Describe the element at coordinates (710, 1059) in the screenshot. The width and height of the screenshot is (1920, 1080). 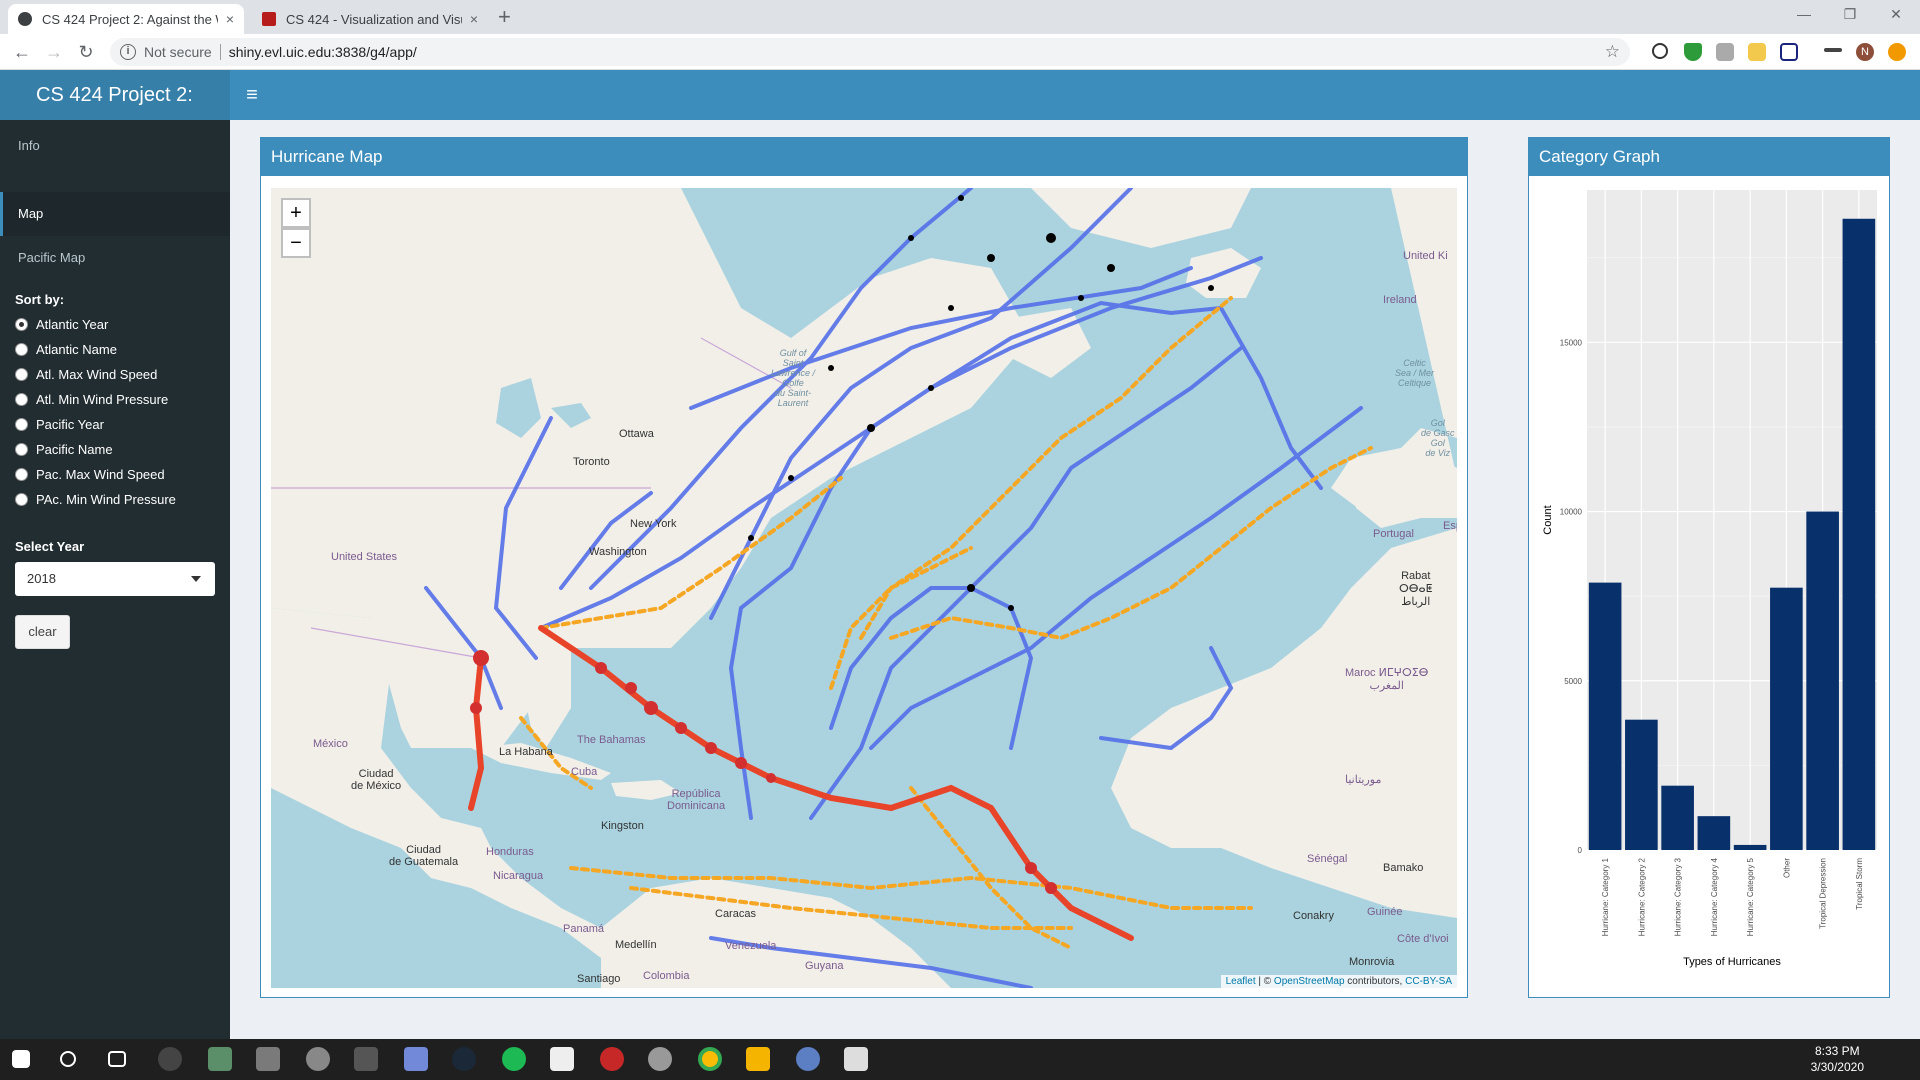
I see `chrome-icon` at that location.